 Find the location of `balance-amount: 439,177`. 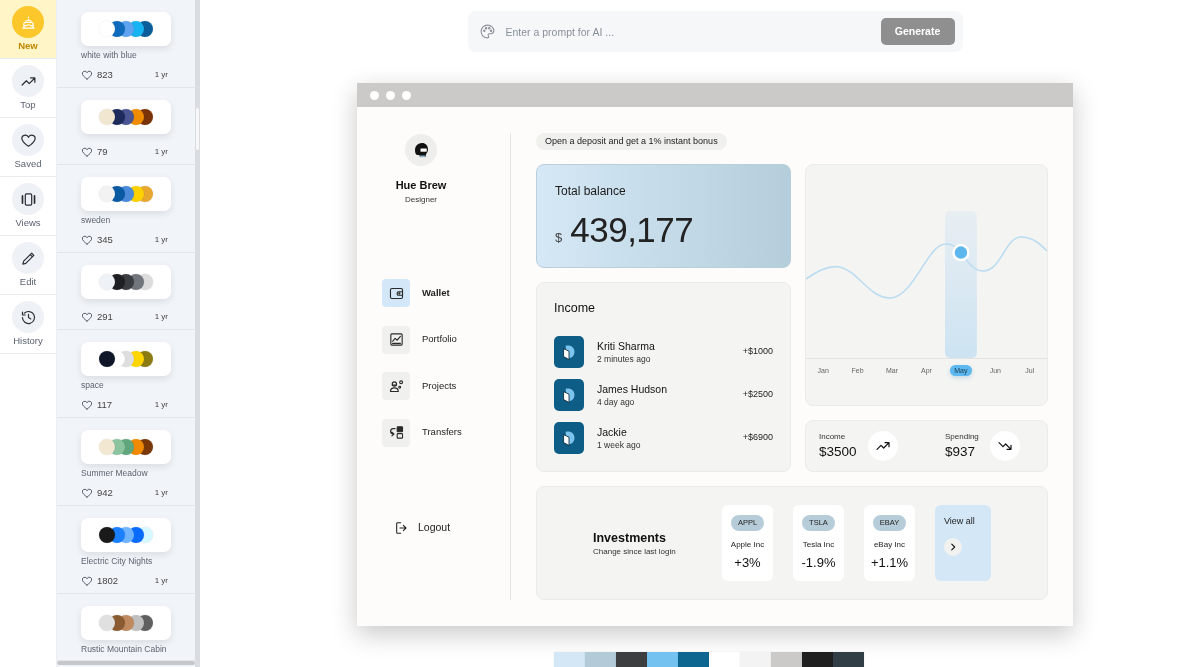

balance-amount: 439,177 is located at coordinates (632, 230).